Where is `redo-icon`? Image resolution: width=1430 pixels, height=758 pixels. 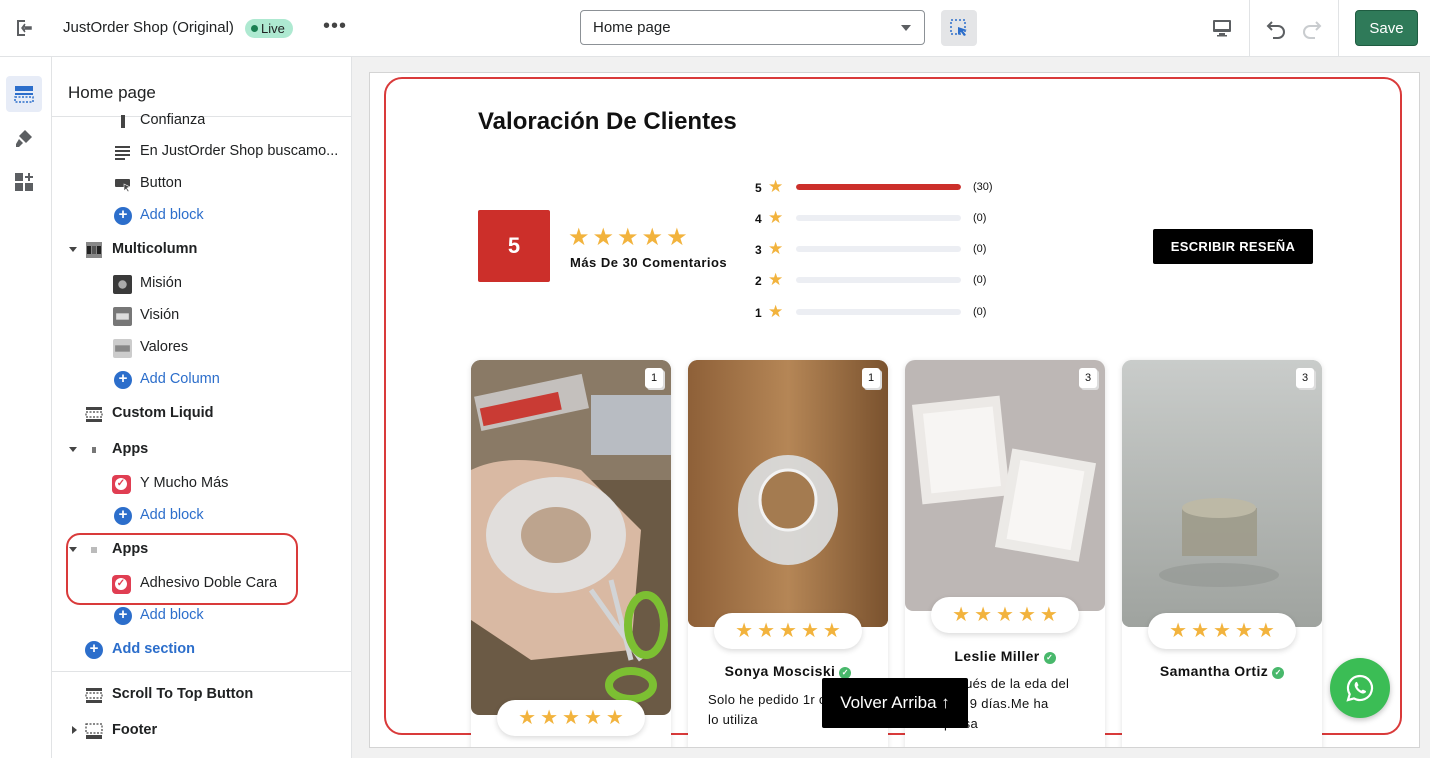
redo-icon is located at coordinates (1312, 28).